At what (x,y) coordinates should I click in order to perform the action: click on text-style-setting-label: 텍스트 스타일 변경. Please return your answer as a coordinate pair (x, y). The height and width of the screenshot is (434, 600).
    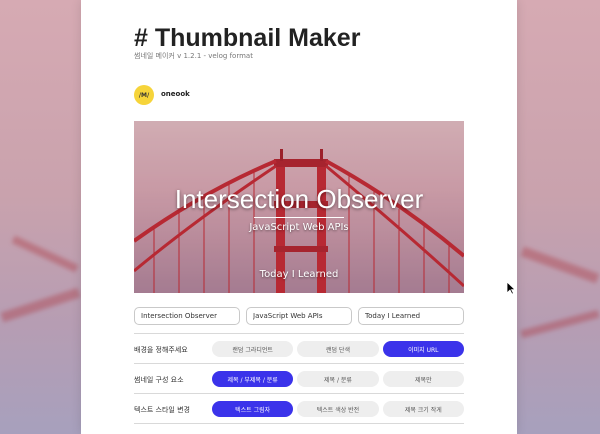
    Looking at the image, I should click on (162, 410).